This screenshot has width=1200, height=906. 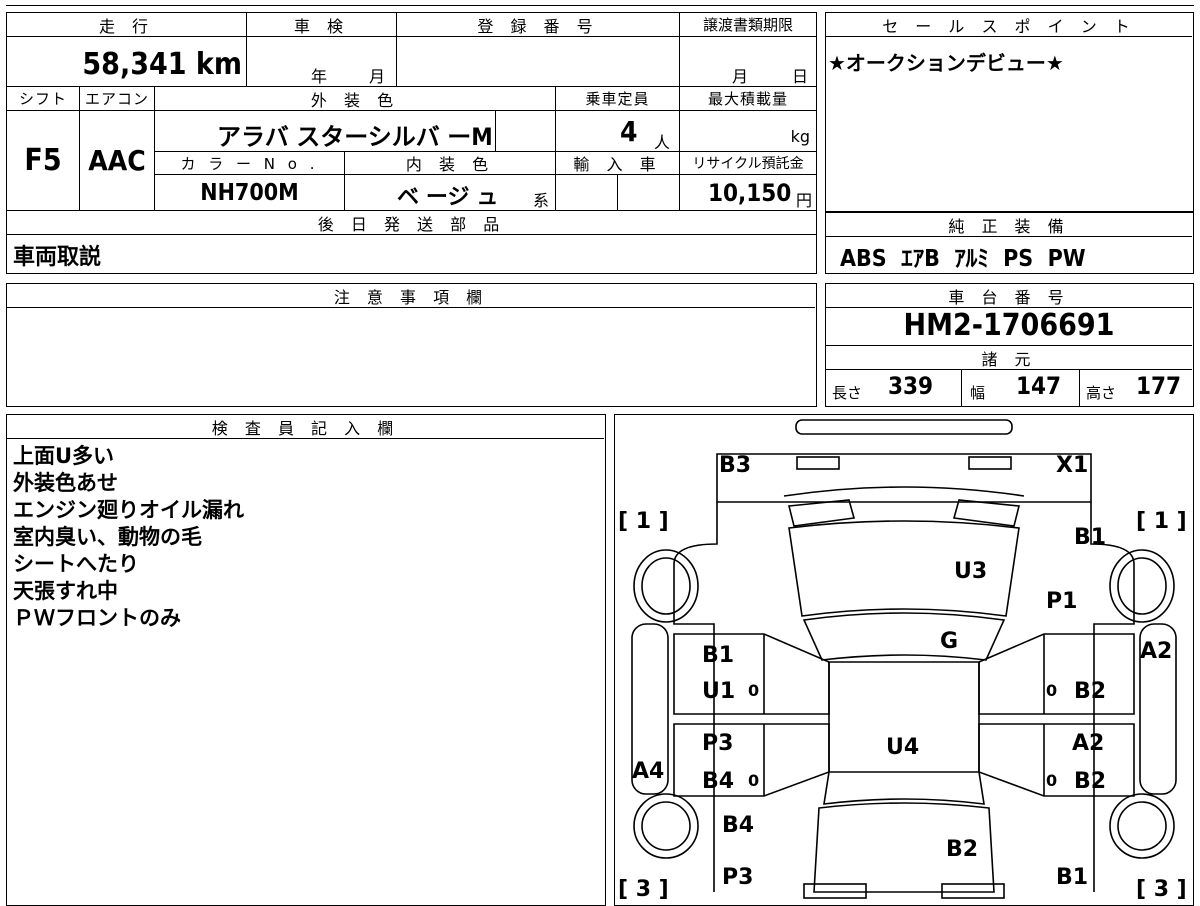 I want to click on ext-color-value: アラバ スターシルバ ーM, so click(x=325, y=131).